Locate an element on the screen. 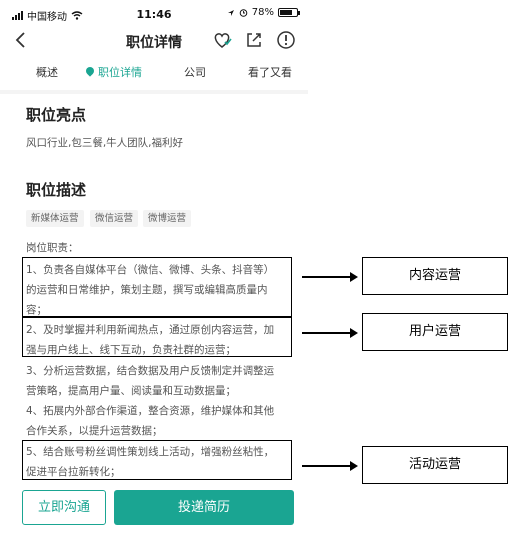 Image resolution: width=519 pixels, height=541 pixels. section-divider is located at coordinates (154, 92).